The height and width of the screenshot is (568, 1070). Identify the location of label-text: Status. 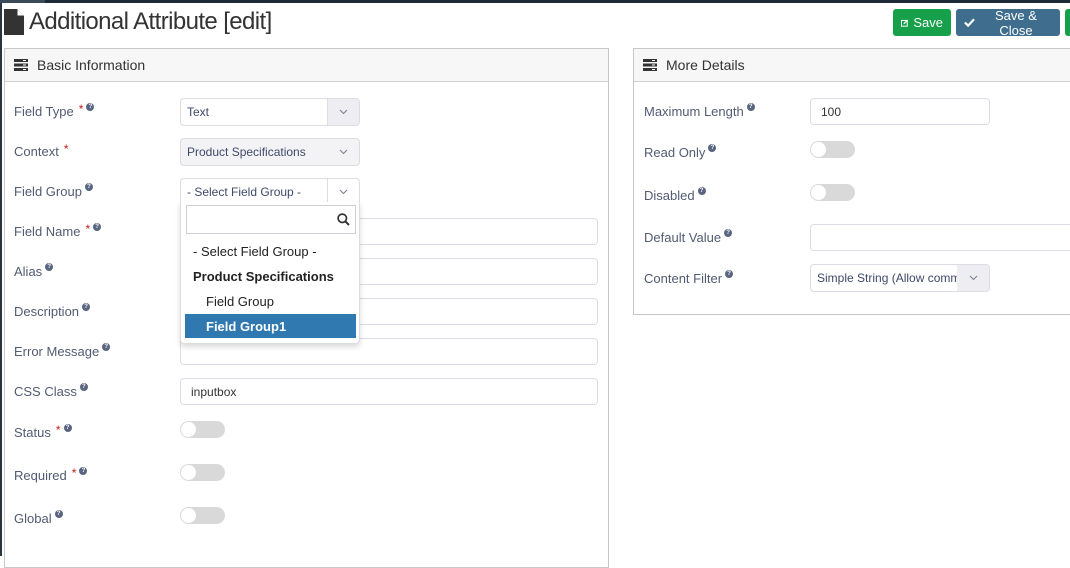
(32, 432).